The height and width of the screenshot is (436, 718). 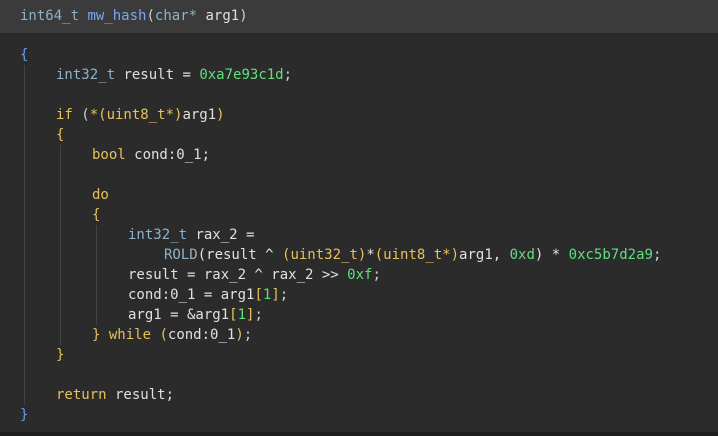 What do you see at coordinates (611, 255) in the screenshot?
I see `code-token: 0xc5b7d2a9` at bounding box center [611, 255].